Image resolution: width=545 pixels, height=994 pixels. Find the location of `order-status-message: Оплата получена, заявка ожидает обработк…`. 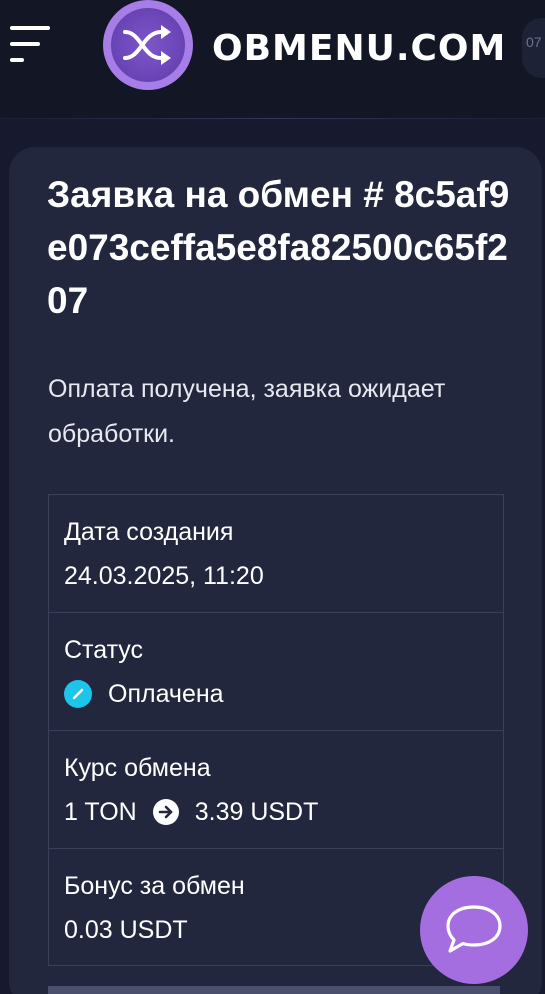

order-status-message: Оплата получена, заявка ожидает обработк… is located at coordinates (247, 411).